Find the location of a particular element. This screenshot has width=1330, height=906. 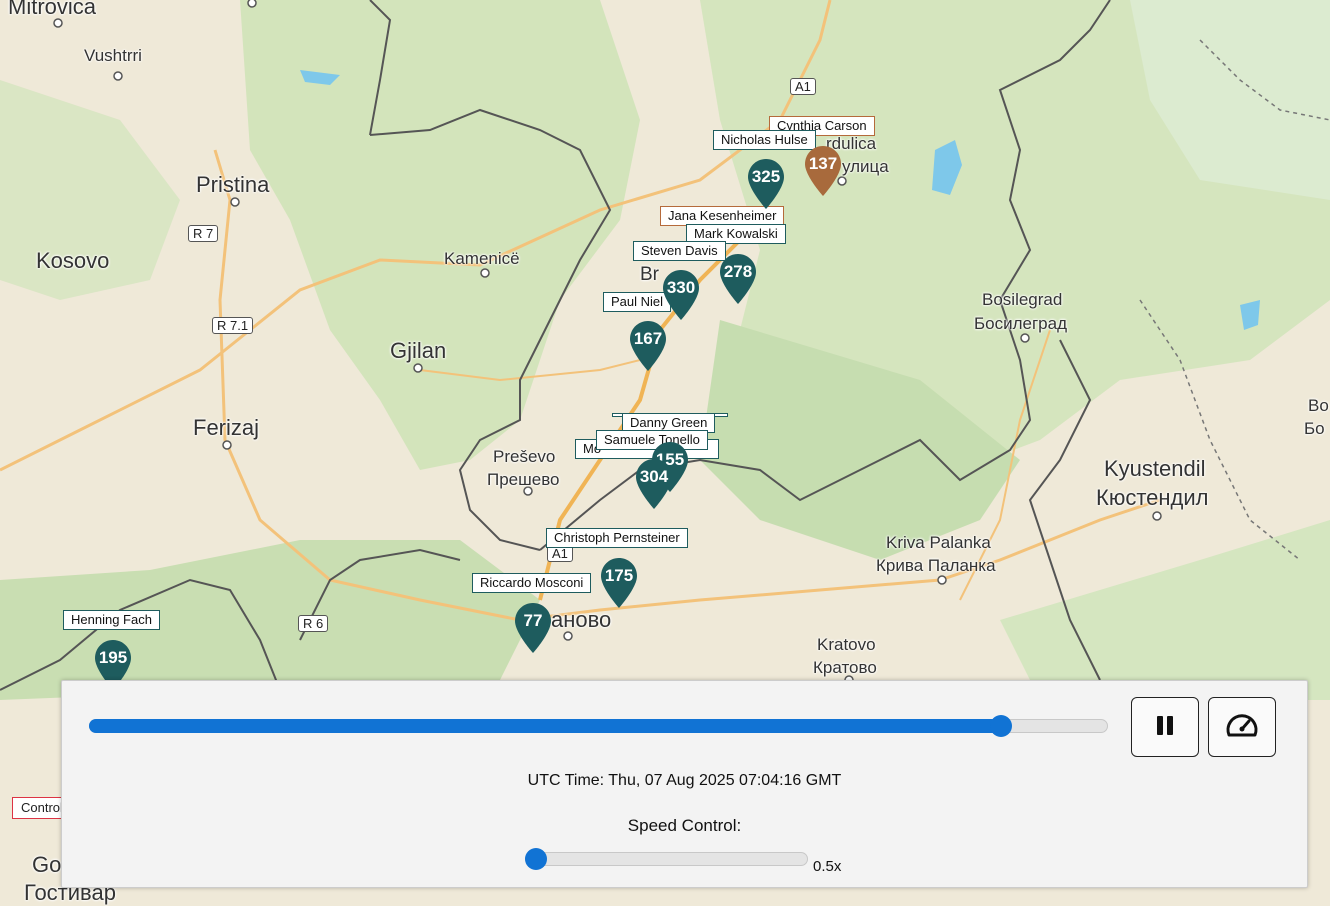

place-kratovo: Kratovo is located at coordinates (846, 644).